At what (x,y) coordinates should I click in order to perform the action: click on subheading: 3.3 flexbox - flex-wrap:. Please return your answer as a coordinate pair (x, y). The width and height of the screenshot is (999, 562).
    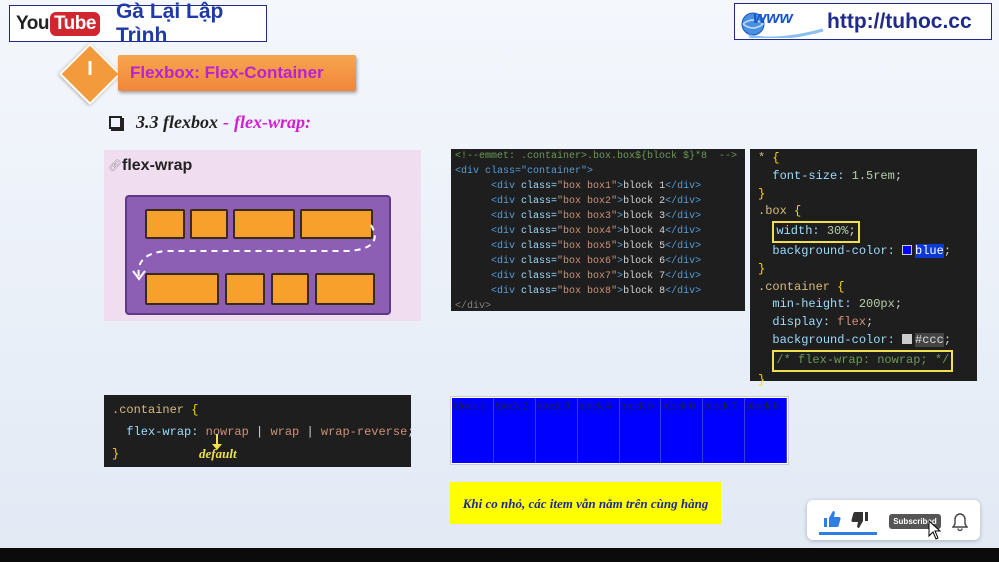
    Looking at the image, I should click on (210, 122).